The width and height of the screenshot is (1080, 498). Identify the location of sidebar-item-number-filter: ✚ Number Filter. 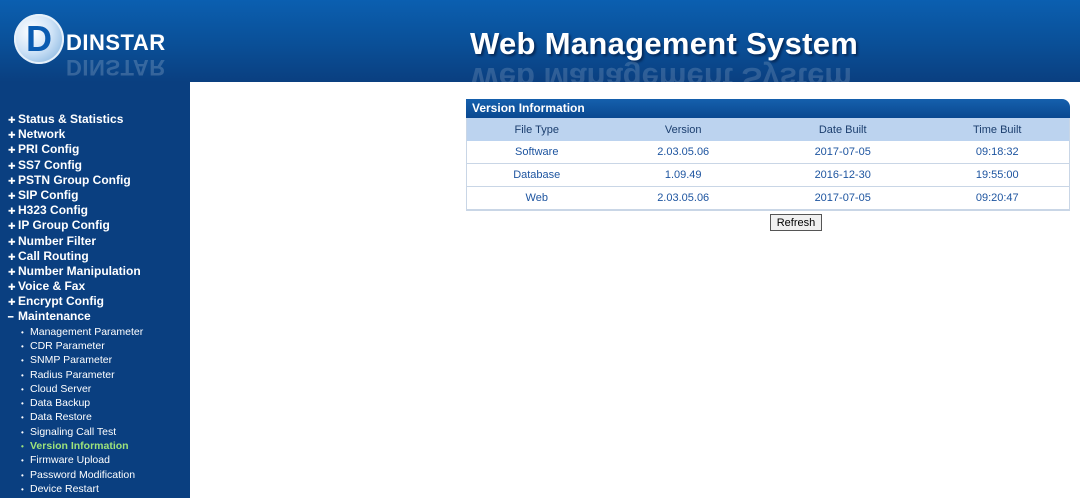
(95, 241).